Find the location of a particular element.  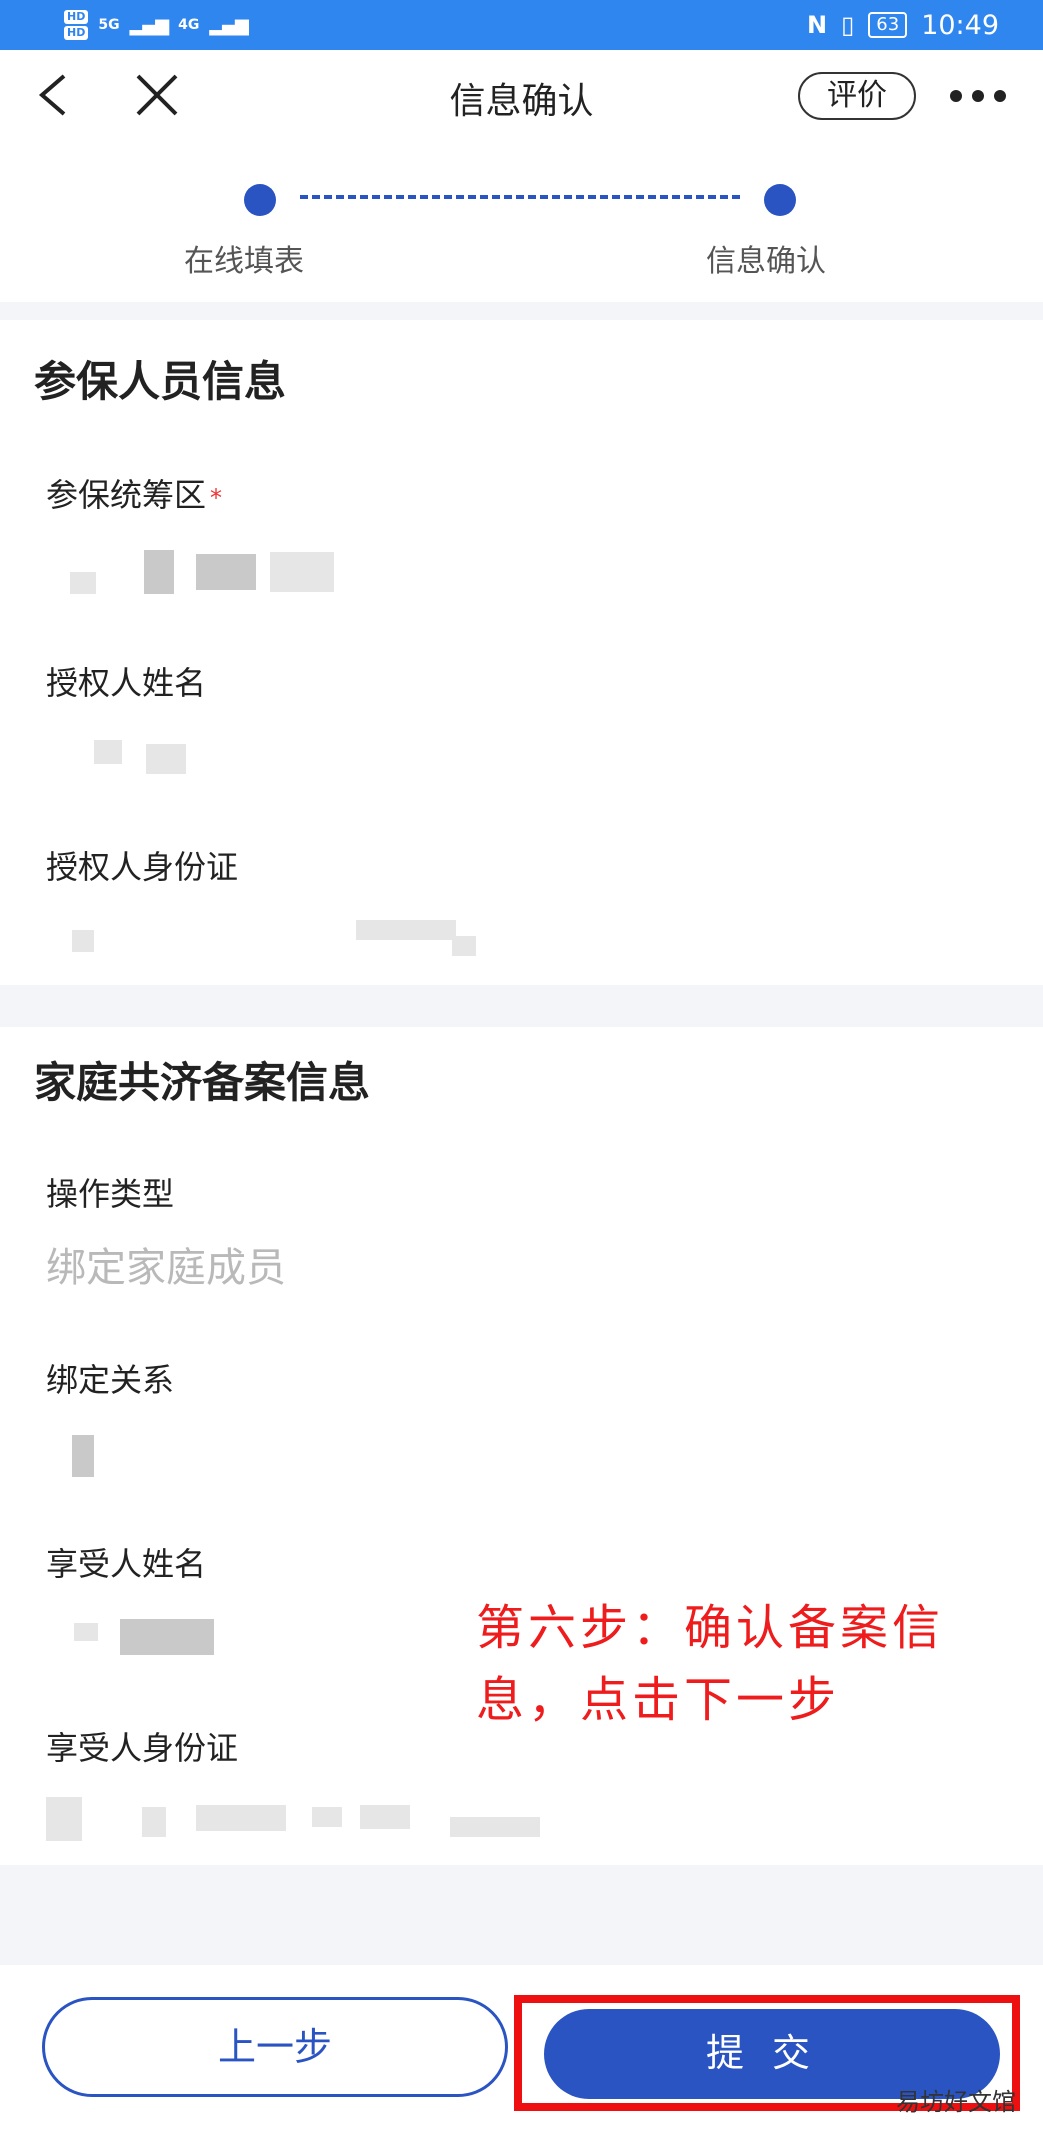

more-button is located at coordinates (978, 96).